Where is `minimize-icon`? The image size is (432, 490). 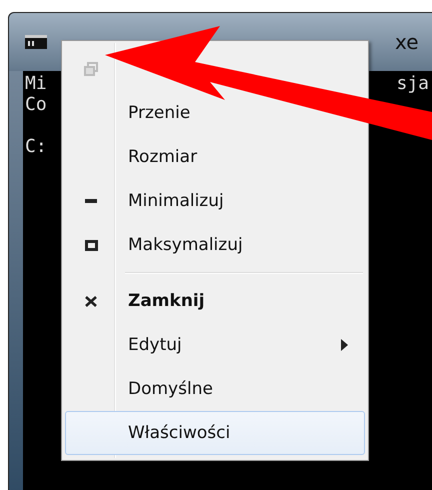
minimize-icon is located at coordinates (91, 201).